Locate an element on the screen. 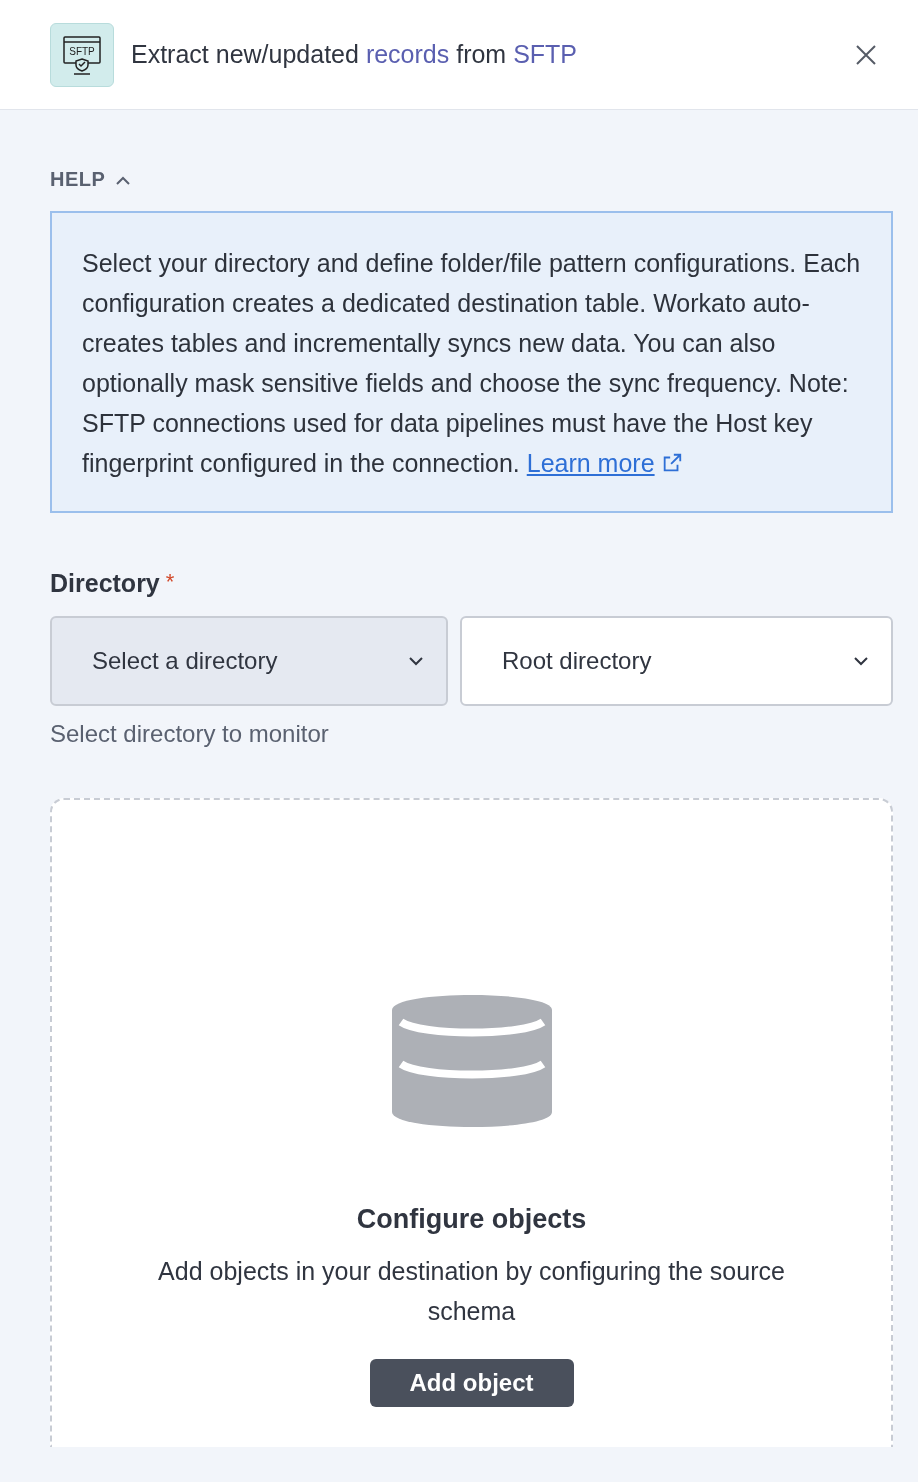 The height and width of the screenshot is (1482, 918). panel-title: Extract new/updated records from SFTP is located at coordinates (355, 54).